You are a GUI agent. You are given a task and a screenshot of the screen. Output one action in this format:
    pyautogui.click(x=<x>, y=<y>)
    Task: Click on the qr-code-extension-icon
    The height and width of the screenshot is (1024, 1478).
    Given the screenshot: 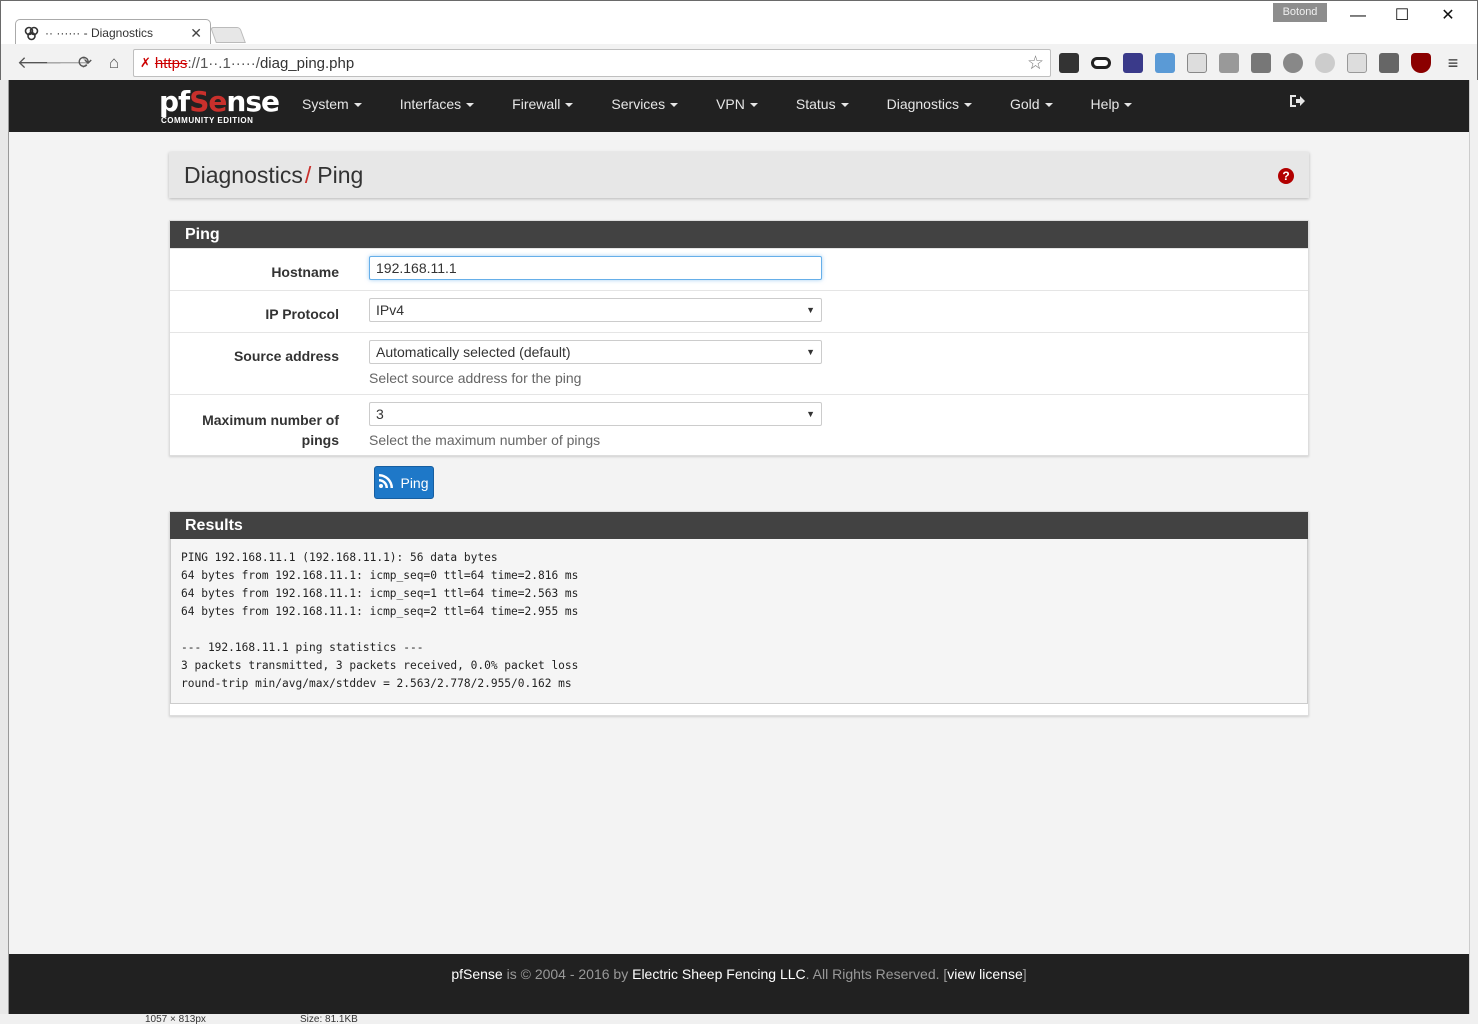 What is the action you would take?
    pyautogui.click(x=1069, y=63)
    